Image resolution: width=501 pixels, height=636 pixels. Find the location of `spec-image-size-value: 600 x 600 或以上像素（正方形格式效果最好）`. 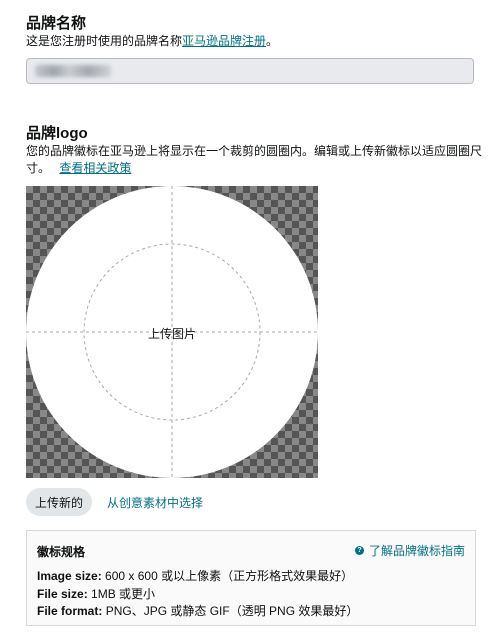

spec-image-size-value: 600 x 600 或以上像素（正方形格式效果最好） is located at coordinates (229, 576).